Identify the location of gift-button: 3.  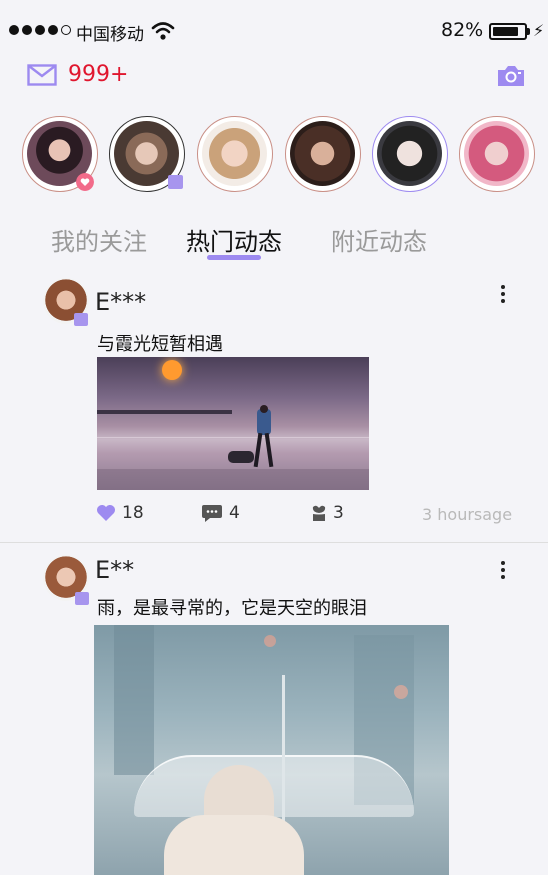
(327, 513).